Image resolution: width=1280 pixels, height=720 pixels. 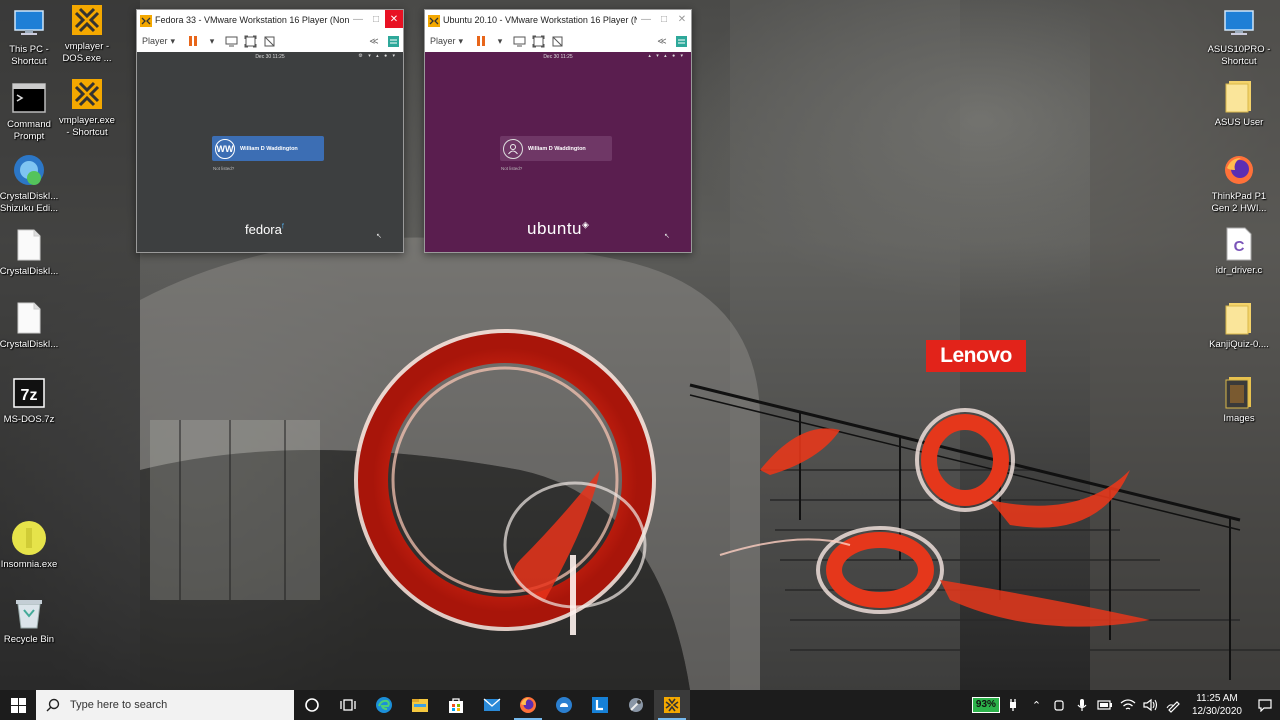 What do you see at coordinates (1239, 103) in the screenshot?
I see `desktop-icon-asus-user: ASUS User` at bounding box center [1239, 103].